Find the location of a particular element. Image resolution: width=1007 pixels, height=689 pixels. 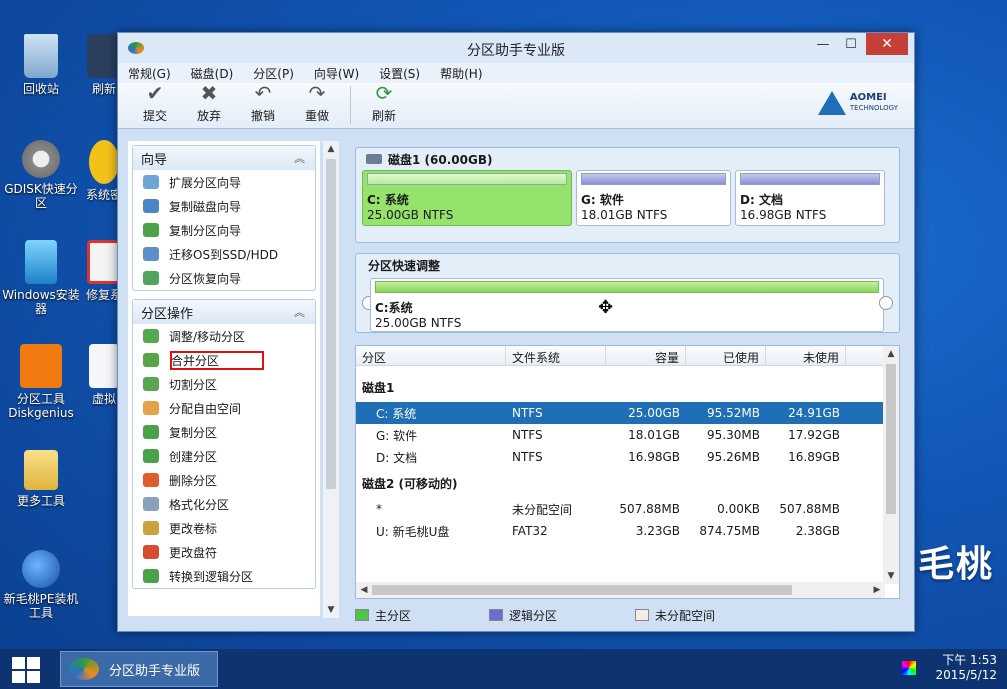

table-row: * 未分配空间 507.88MB 0.00KB 507.88MB is located at coordinates (627, 509).